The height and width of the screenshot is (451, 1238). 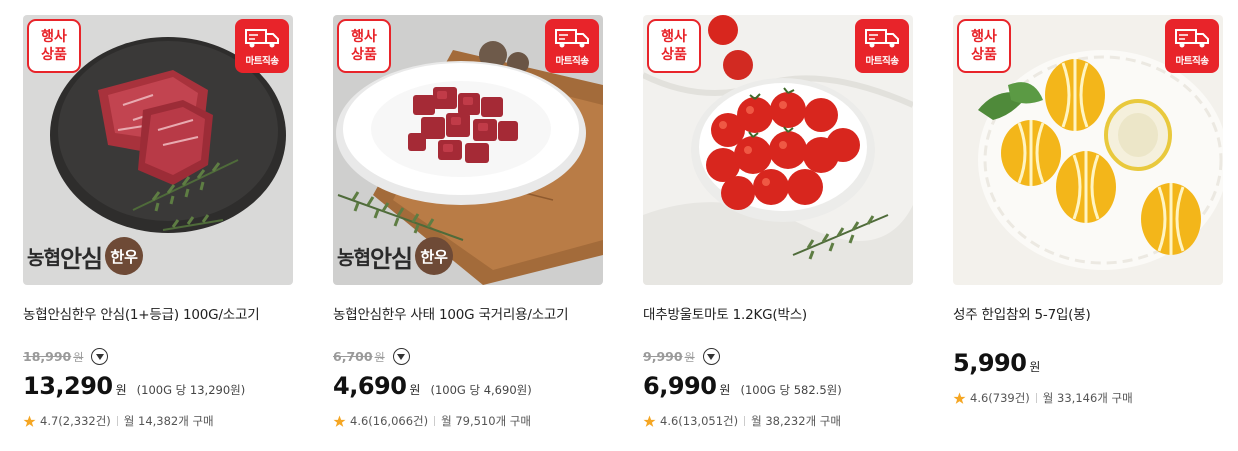 What do you see at coordinates (75, 421) in the screenshot?
I see `rating-text: 4.7(2,332건)` at bounding box center [75, 421].